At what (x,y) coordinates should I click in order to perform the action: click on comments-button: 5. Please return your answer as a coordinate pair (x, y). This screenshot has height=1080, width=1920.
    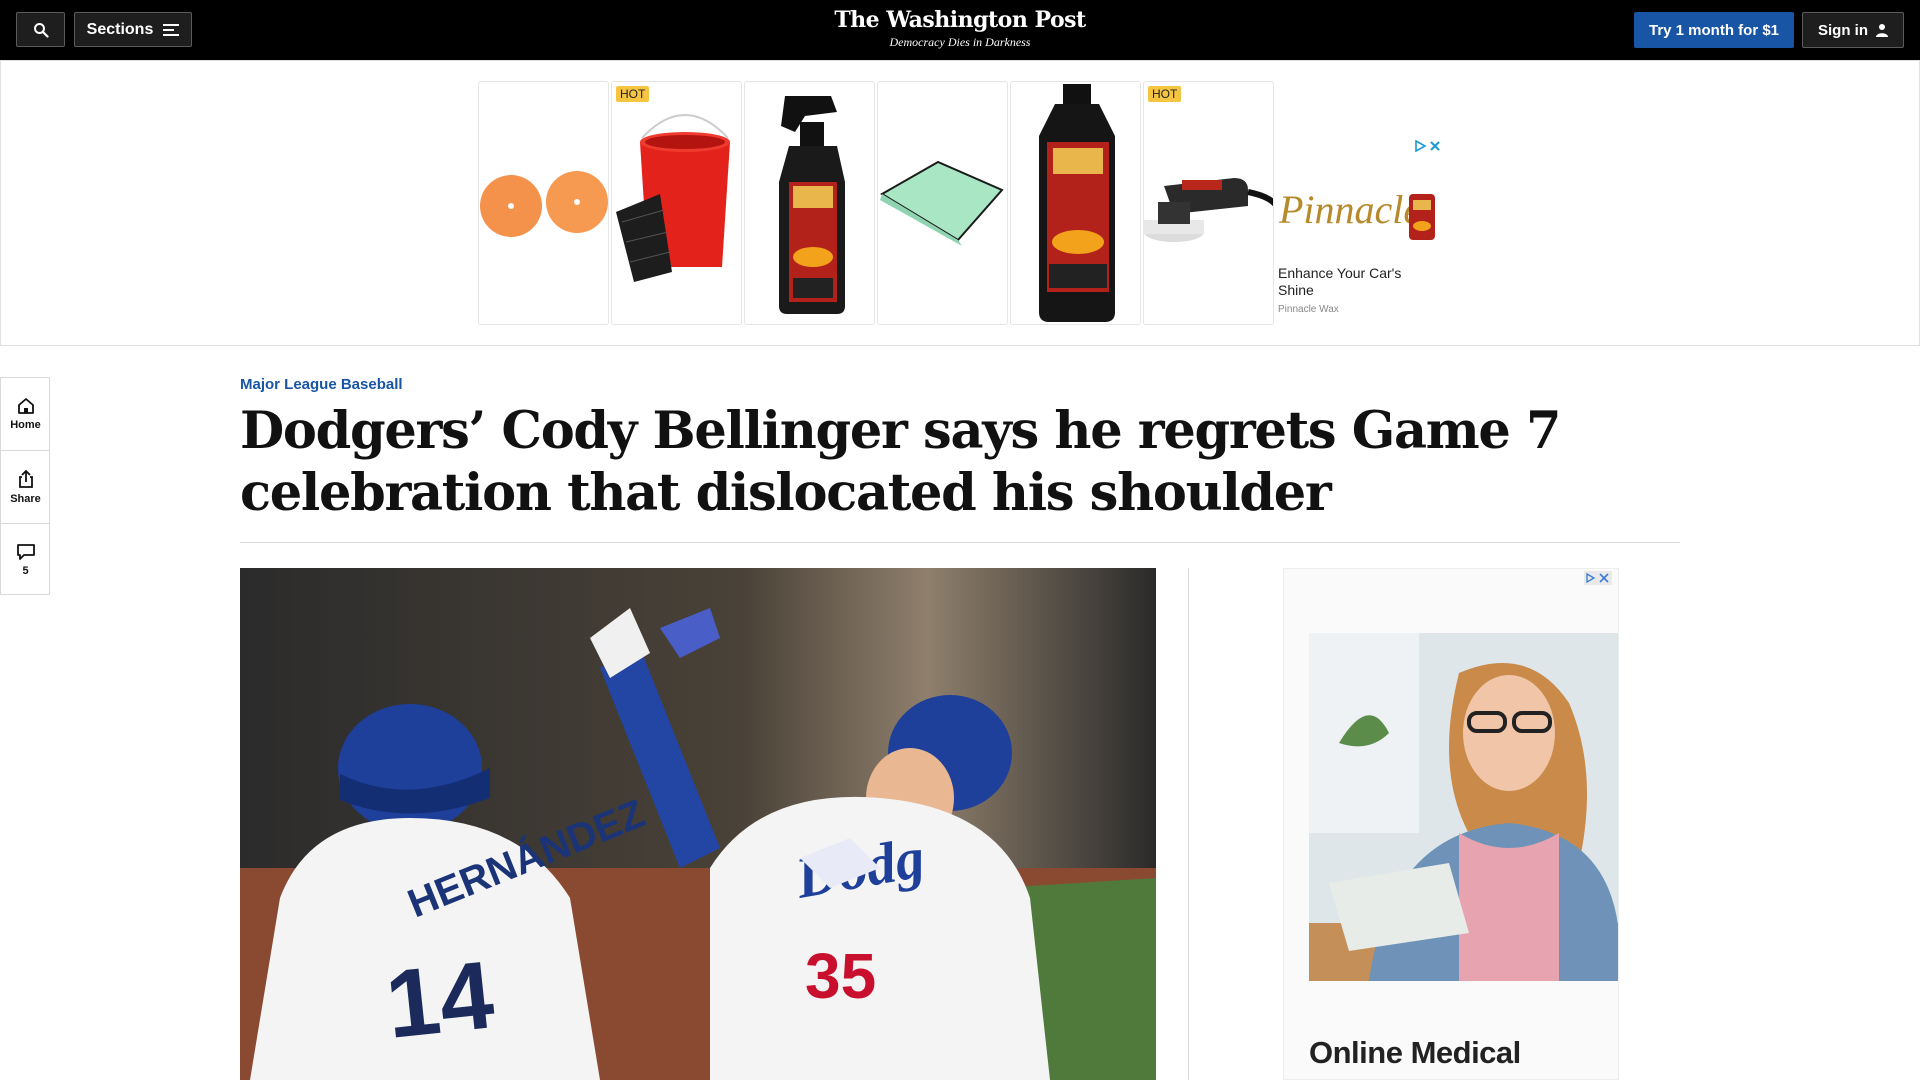
    Looking at the image, I should click on (25, 560).